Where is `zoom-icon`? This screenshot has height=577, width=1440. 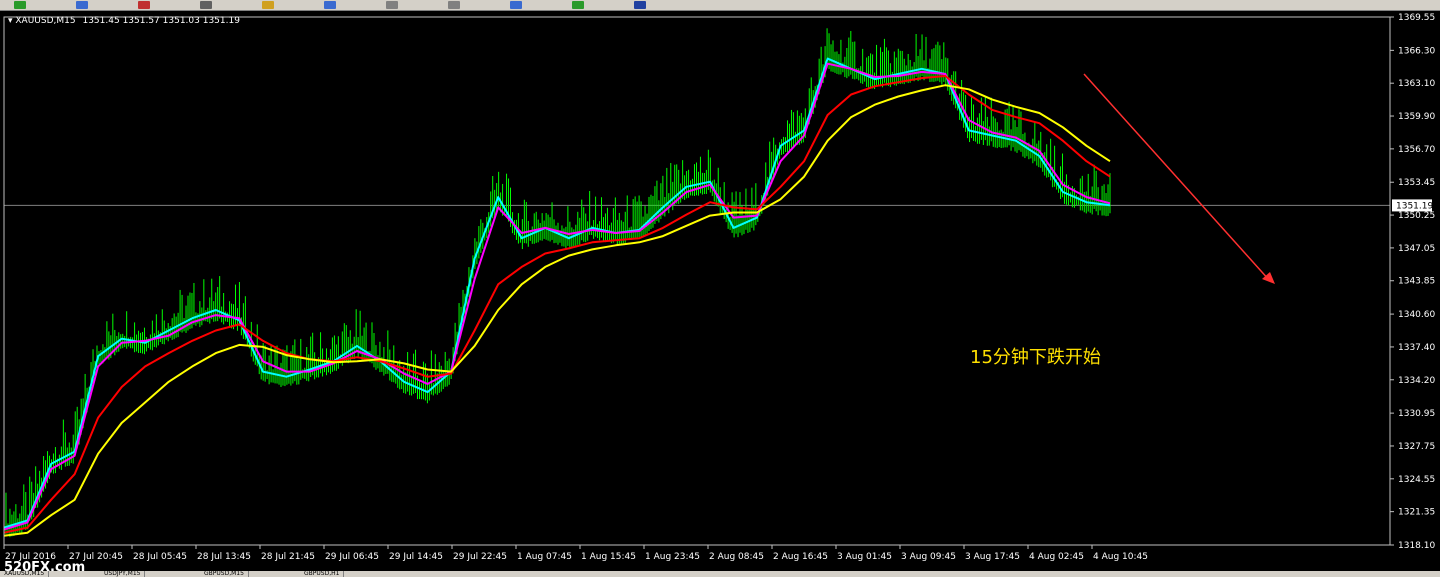
zoom-icon is located at coordinates (516, 5).